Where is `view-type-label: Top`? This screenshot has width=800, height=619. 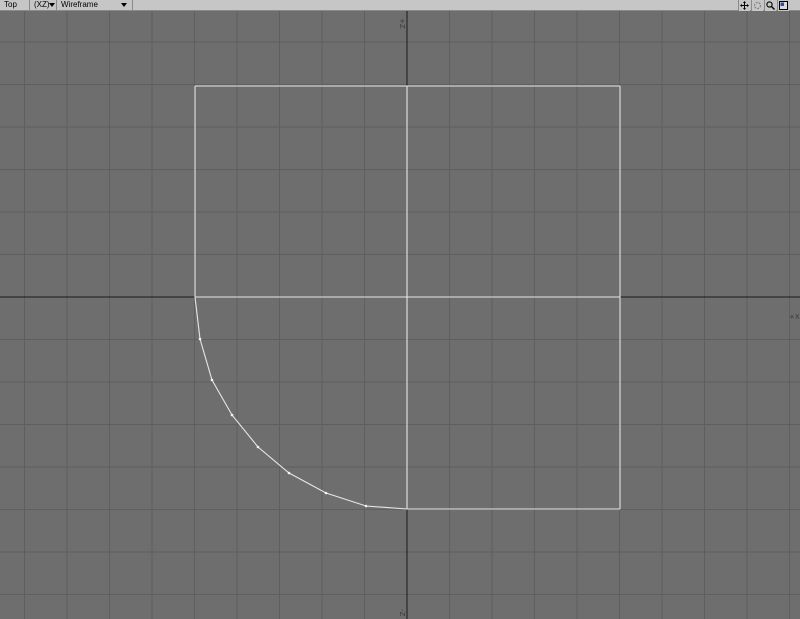
view-type-label: Top is located at coordinates (10, 4).